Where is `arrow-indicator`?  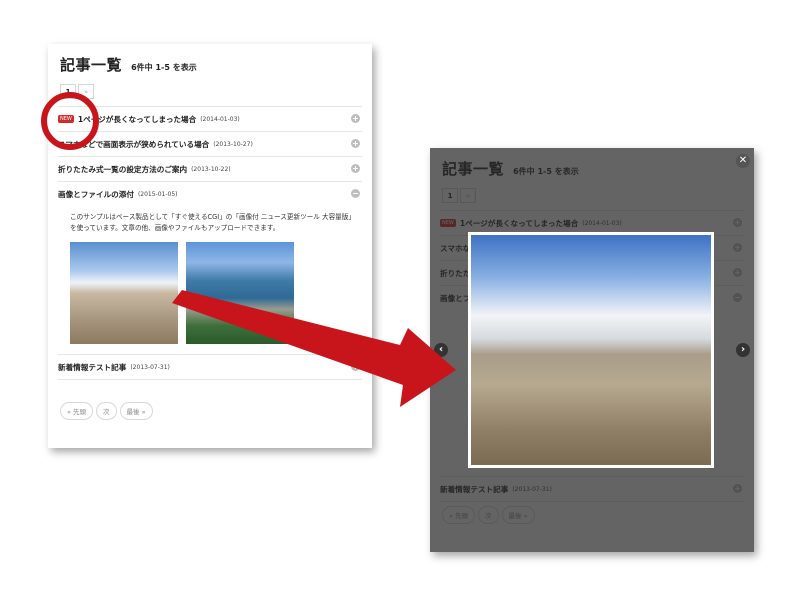 arrow-indicator is located at coordinates (314, 348).